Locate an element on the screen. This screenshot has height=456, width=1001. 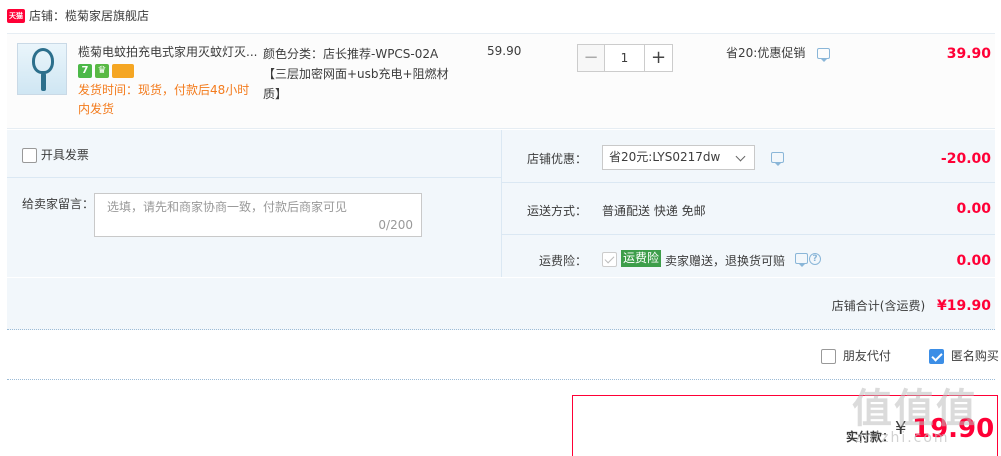
subtotal-amount: ¥19.90 is located at coordinates (963, 306).